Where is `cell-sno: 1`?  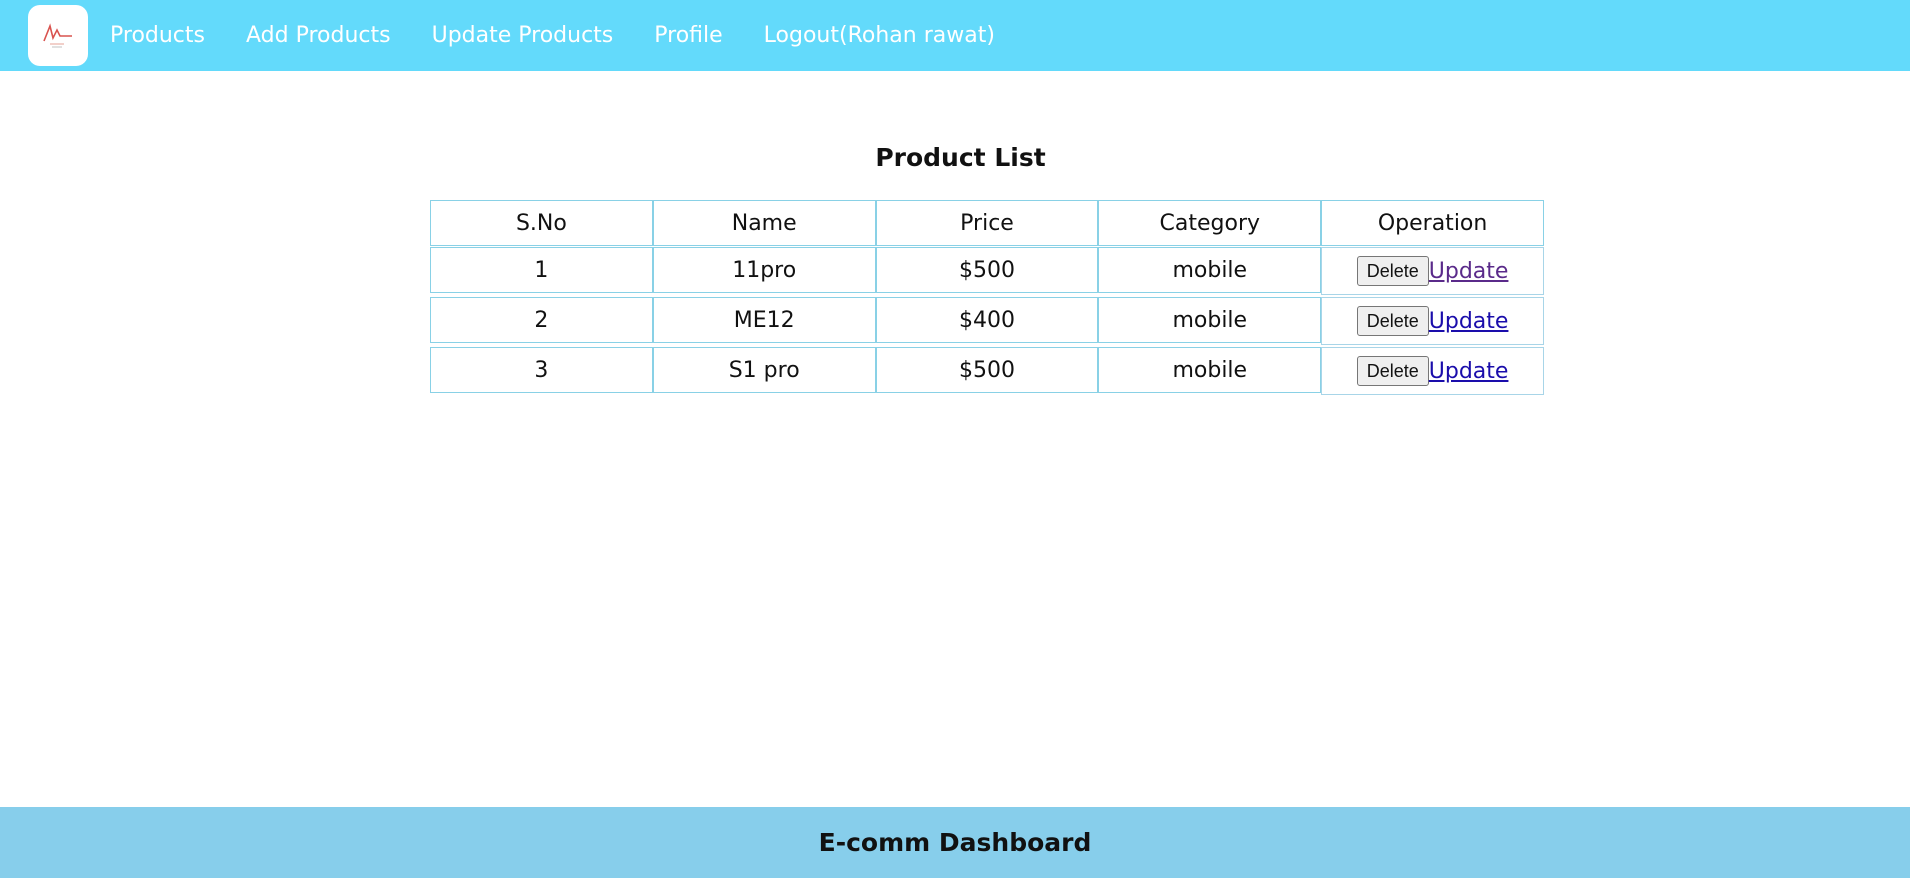 cell-sno: 1 is located at coordinates (541, 270).